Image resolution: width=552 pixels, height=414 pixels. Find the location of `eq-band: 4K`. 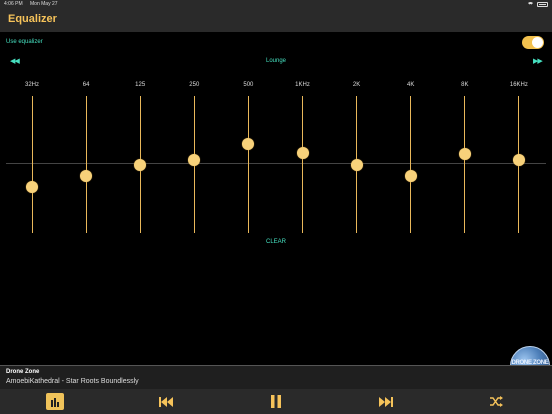

eq-band: 4K is located at coordinates (411, 160).